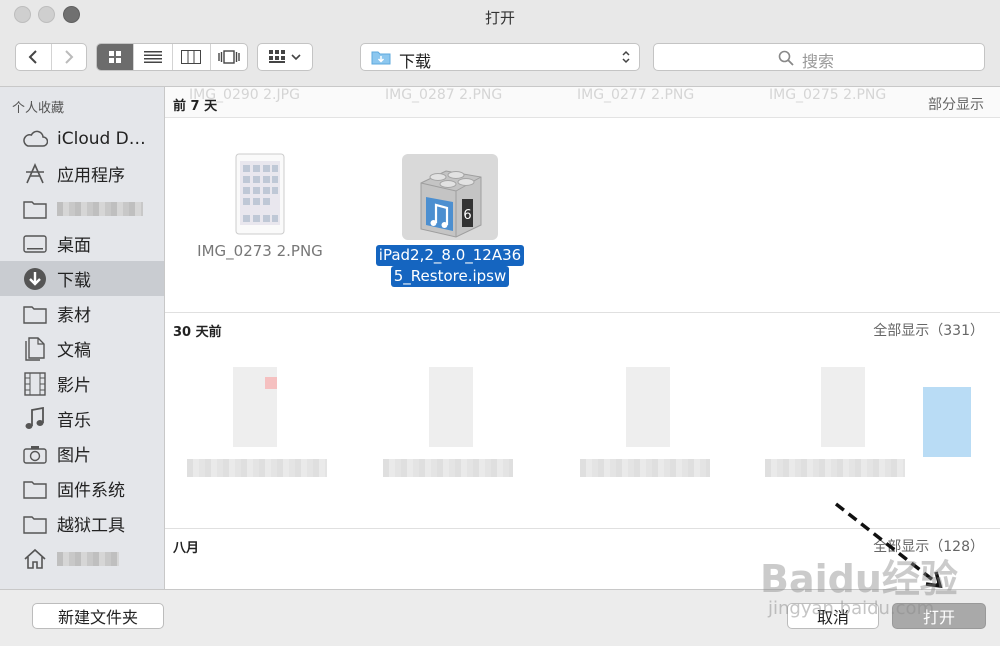 This screenshot has height=646, width=1000. Describe the element at coordinates (415, 61) in the screenshot. I see `location-label: 下载` at that location.